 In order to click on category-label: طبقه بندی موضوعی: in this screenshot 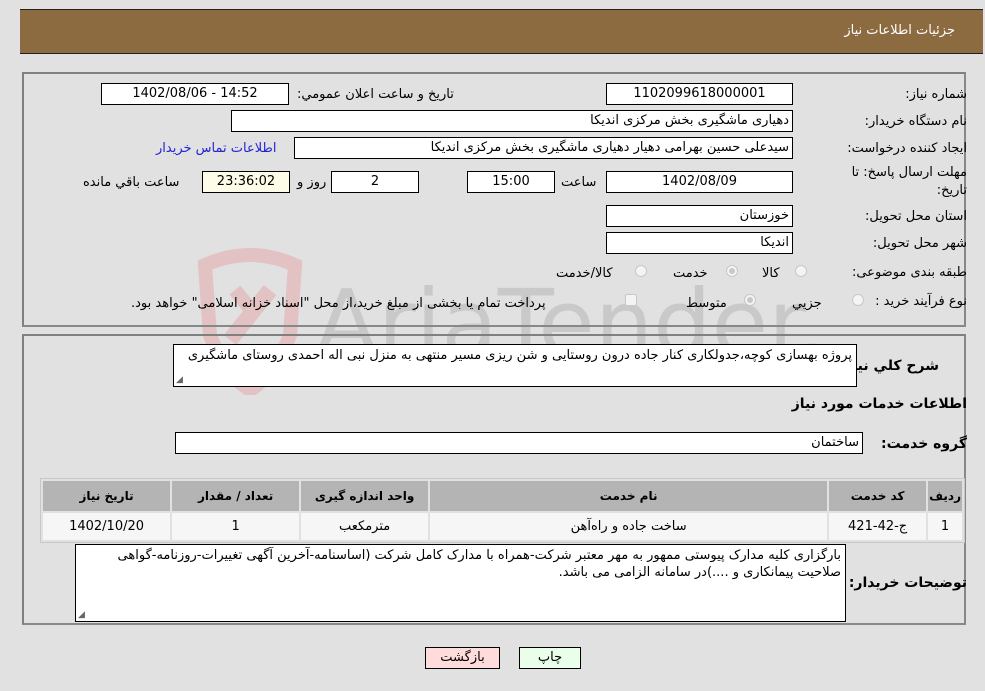, I will do `click(909, 272)`.